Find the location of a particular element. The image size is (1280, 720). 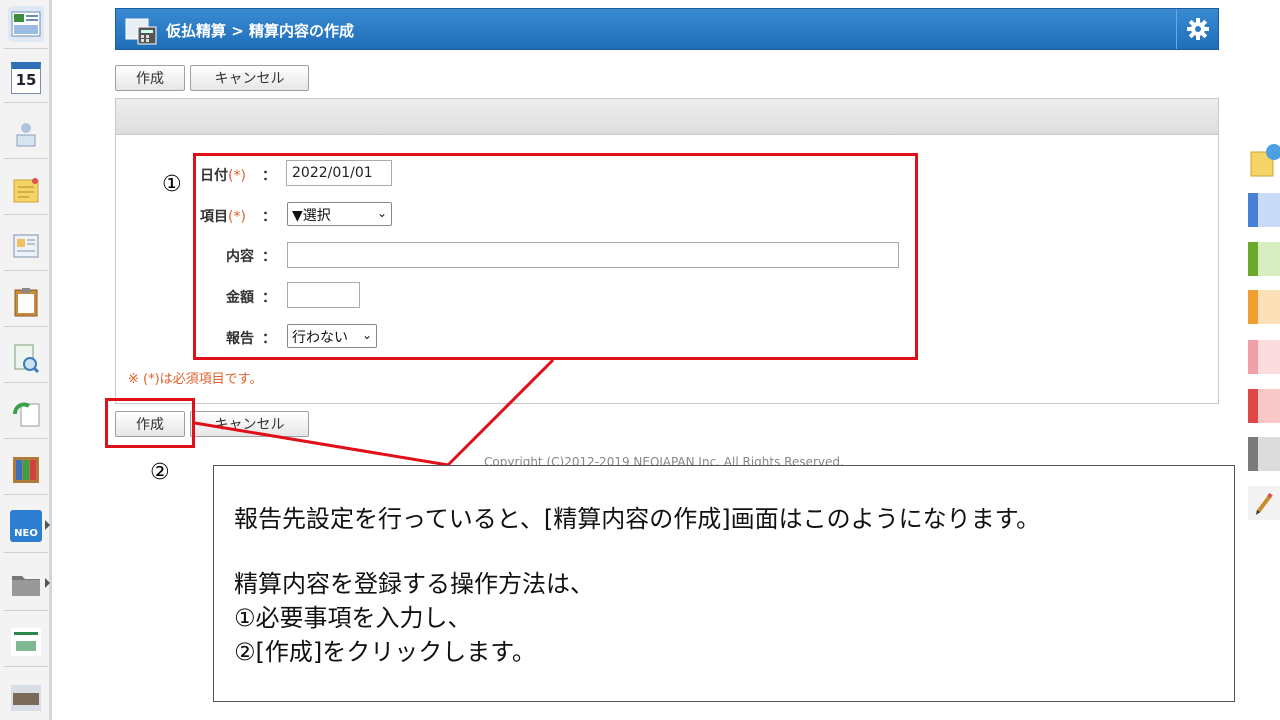

callout-line-2: 精算内容を登録する操作方法は、 is located at coordinates (414, 584).